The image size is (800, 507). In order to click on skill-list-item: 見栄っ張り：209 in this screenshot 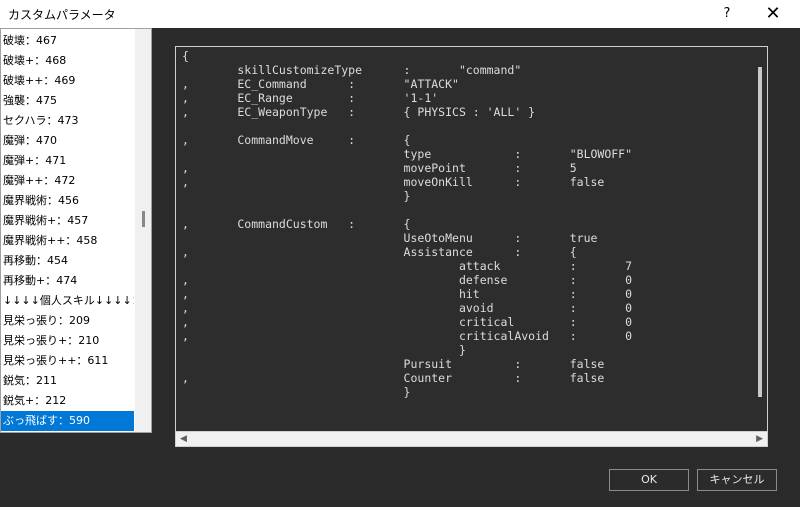, I will do `click(67, 321)`.